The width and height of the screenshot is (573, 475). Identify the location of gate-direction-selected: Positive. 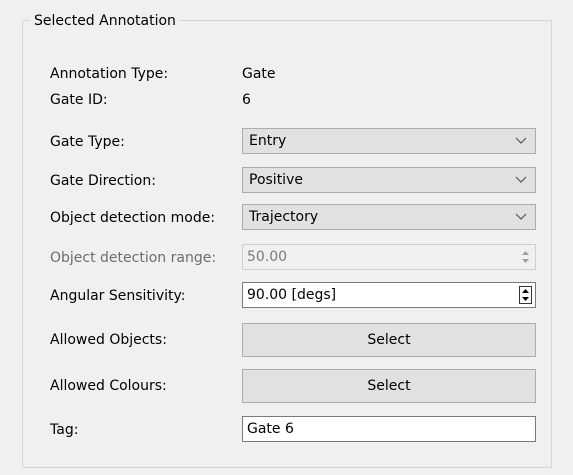
(276, 180).